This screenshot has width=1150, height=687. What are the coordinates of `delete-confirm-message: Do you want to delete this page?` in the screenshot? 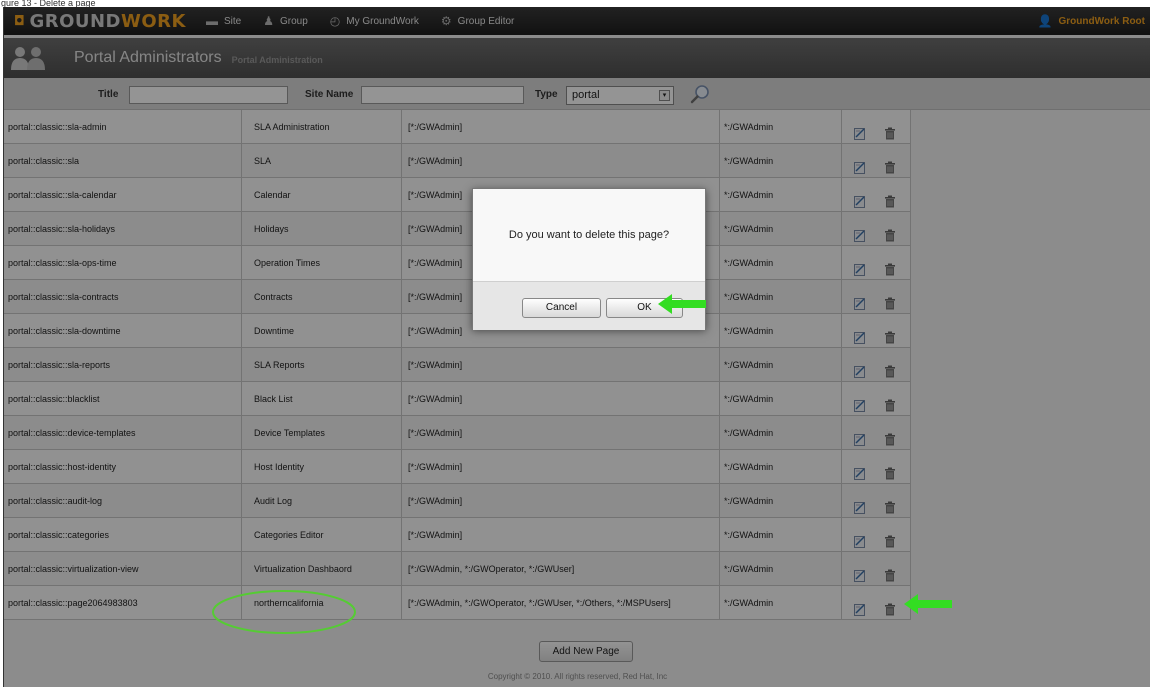 It's located at (589, 235).